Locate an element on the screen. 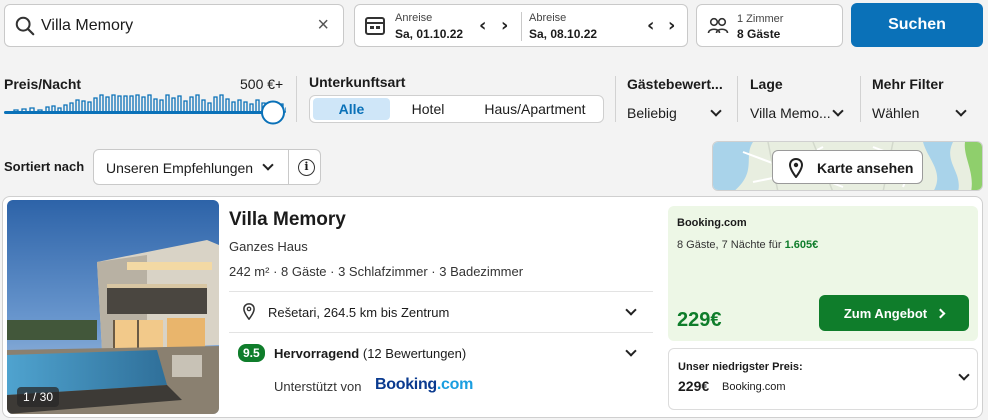 The width and height of the screenshot is (988, 420). price-histogram is located at coordinates (146, 103).